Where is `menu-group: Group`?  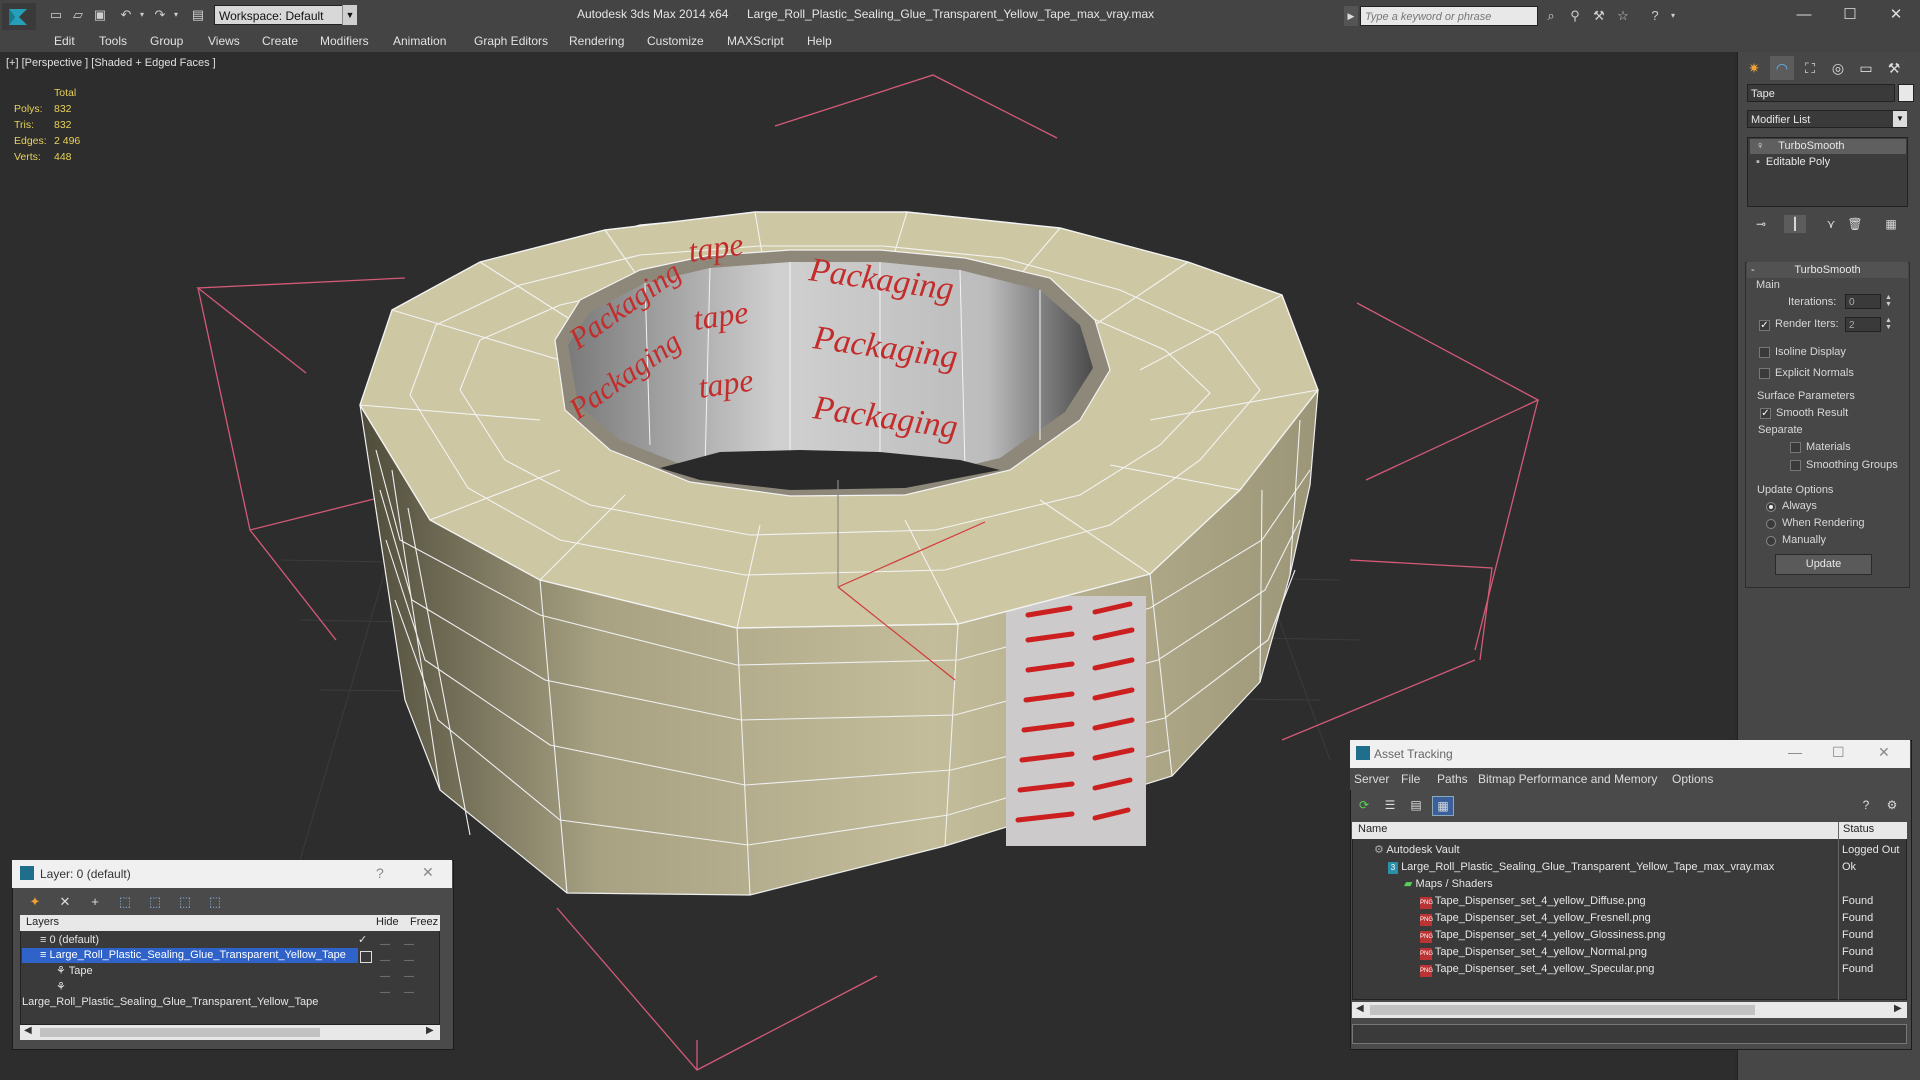 menu-group: Group is located at coordinates (166, 41).